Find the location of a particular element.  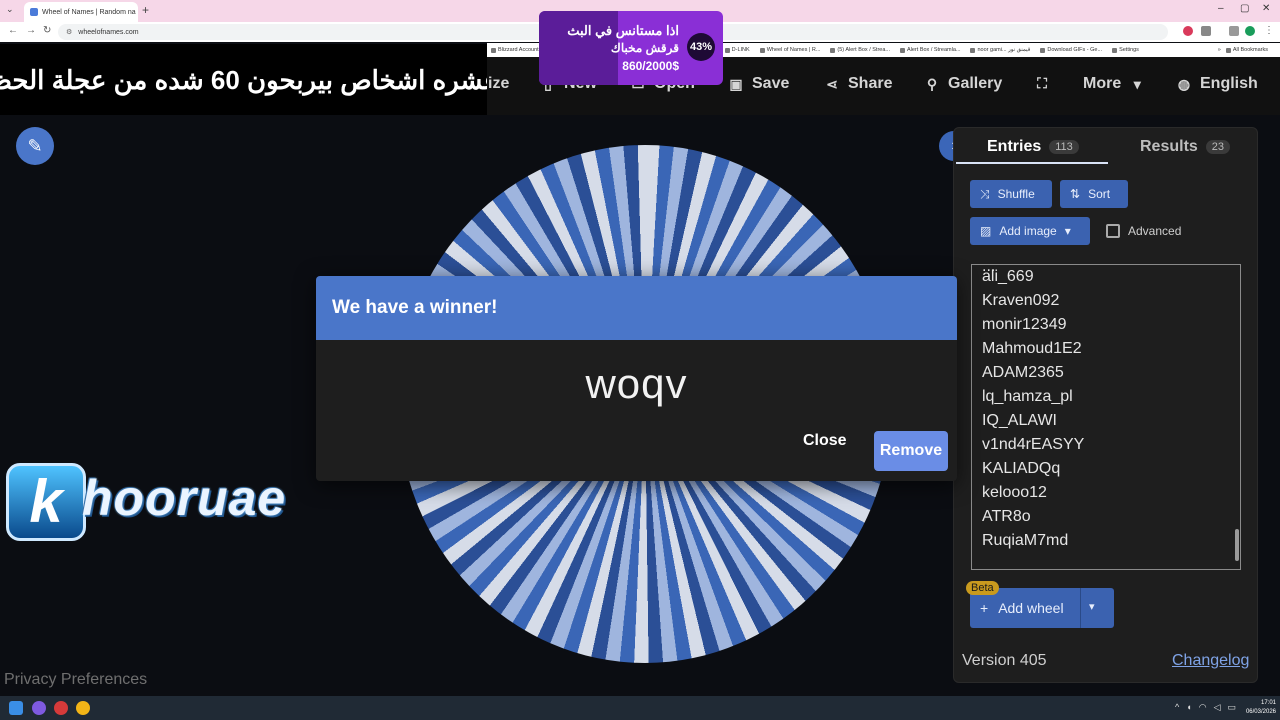

chevron-up-icon: ^ is located at coordinates (1177, 707).